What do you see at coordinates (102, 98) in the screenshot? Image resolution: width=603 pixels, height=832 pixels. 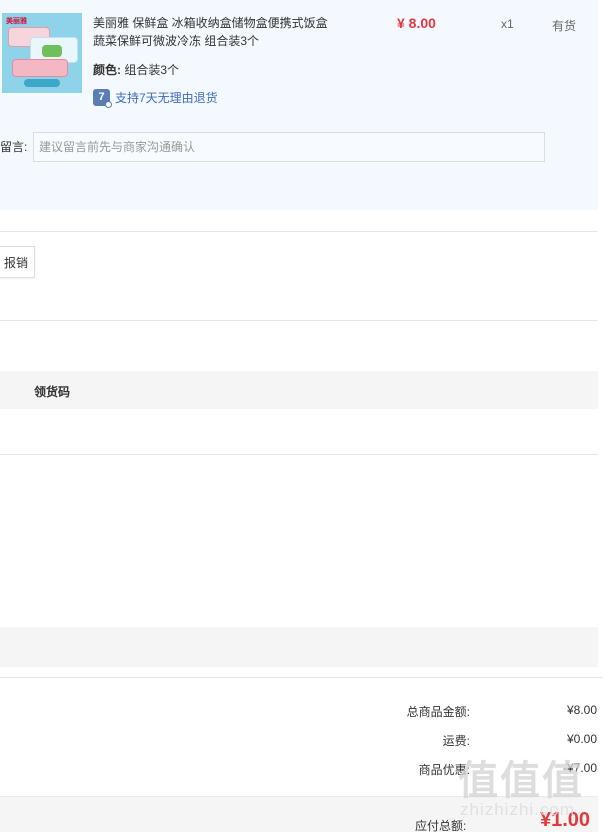 I see `seven-day-return-icon: 7` at bounding box center [102, 98].